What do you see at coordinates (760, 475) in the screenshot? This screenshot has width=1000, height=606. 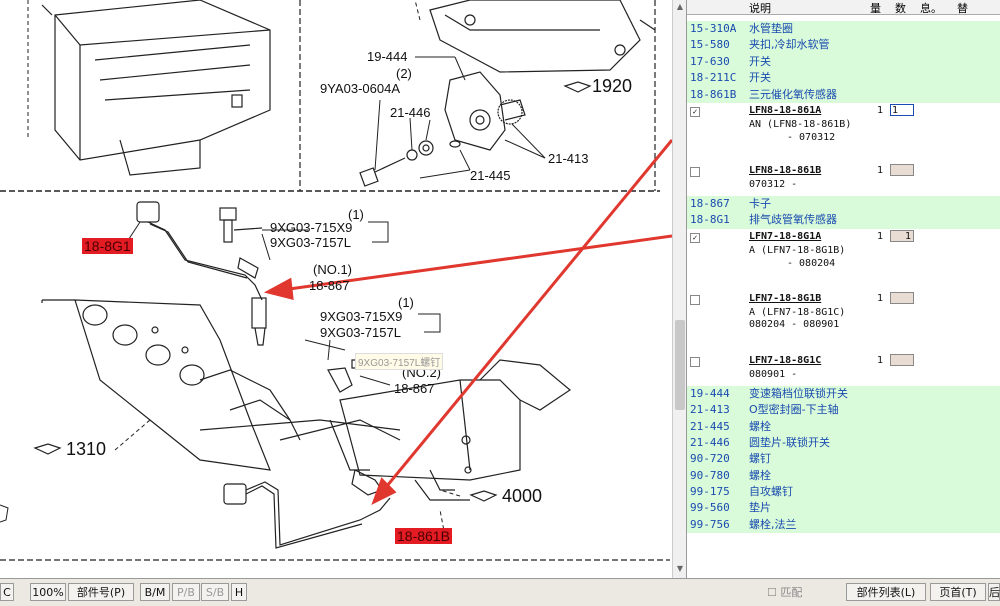 I see `part-desc: 螺栓` at bounding box center [760, 475].